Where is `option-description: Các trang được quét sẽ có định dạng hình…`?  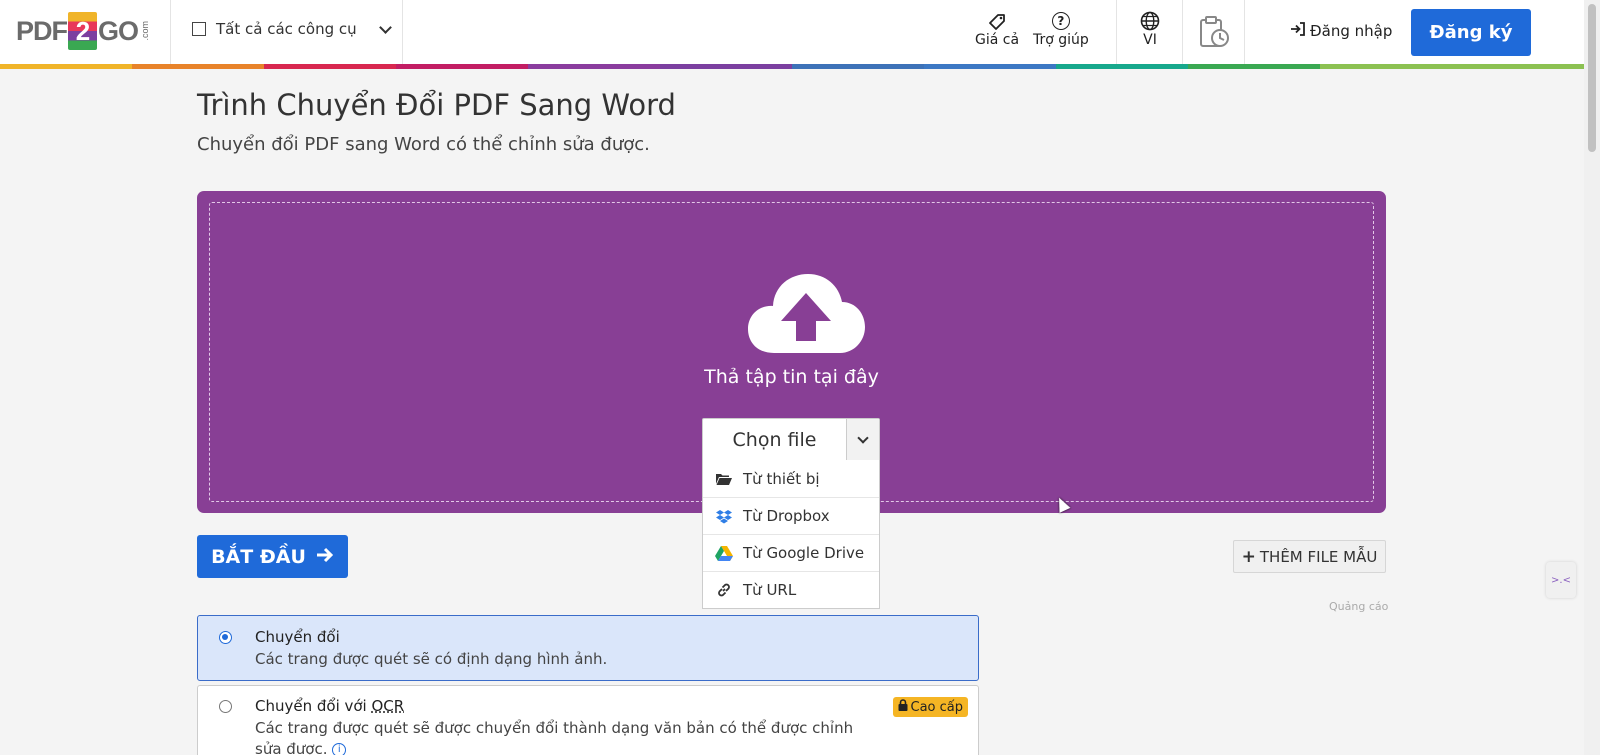 option-description: Các trang được quét sẽ có định dạng hình… is located at coordinates (431, 659).